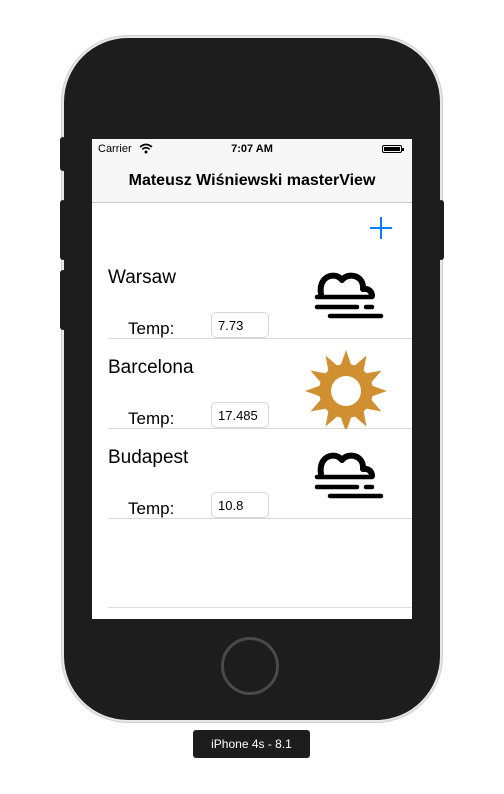 Image resolution: width=504 pixels, height=794 pixels. I want to click on add-button, so click(381, 228).